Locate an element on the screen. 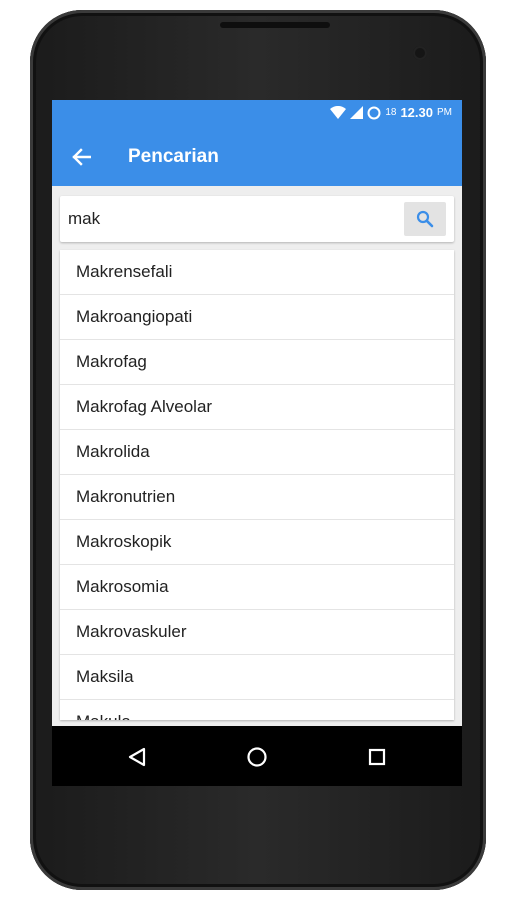 The height and width of the screenshot is (900, 513). speaker-grille is located at coordinates (275, 25).